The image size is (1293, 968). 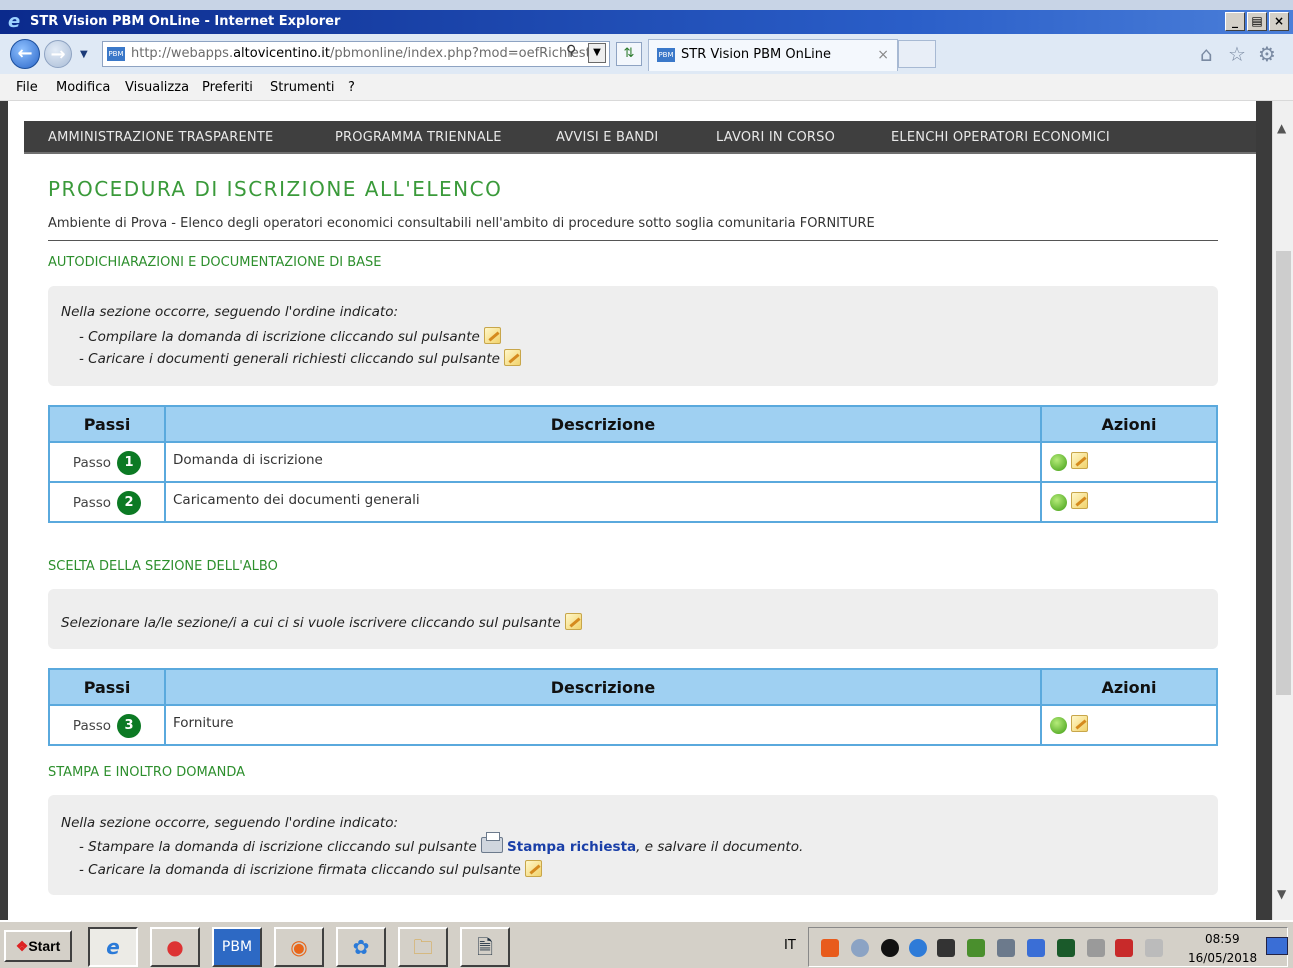 I want to click on url-prefix: http://webapps., so click(x=182, y=53).